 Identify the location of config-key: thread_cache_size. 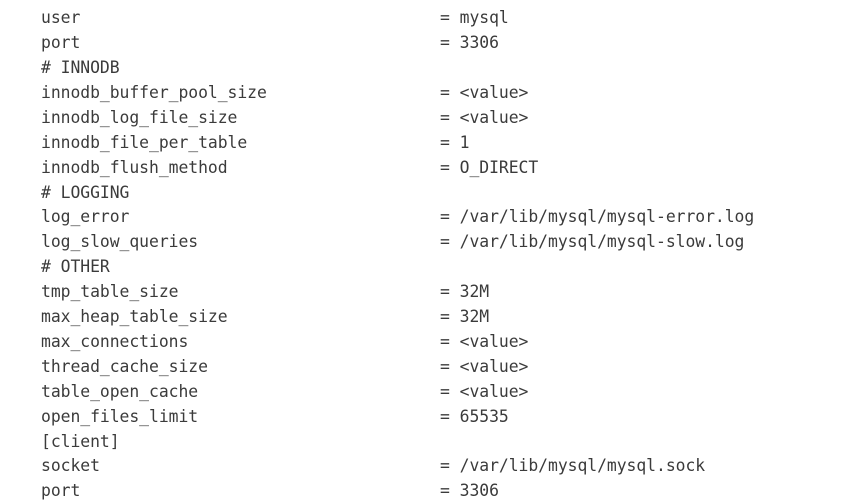
(124, 366).